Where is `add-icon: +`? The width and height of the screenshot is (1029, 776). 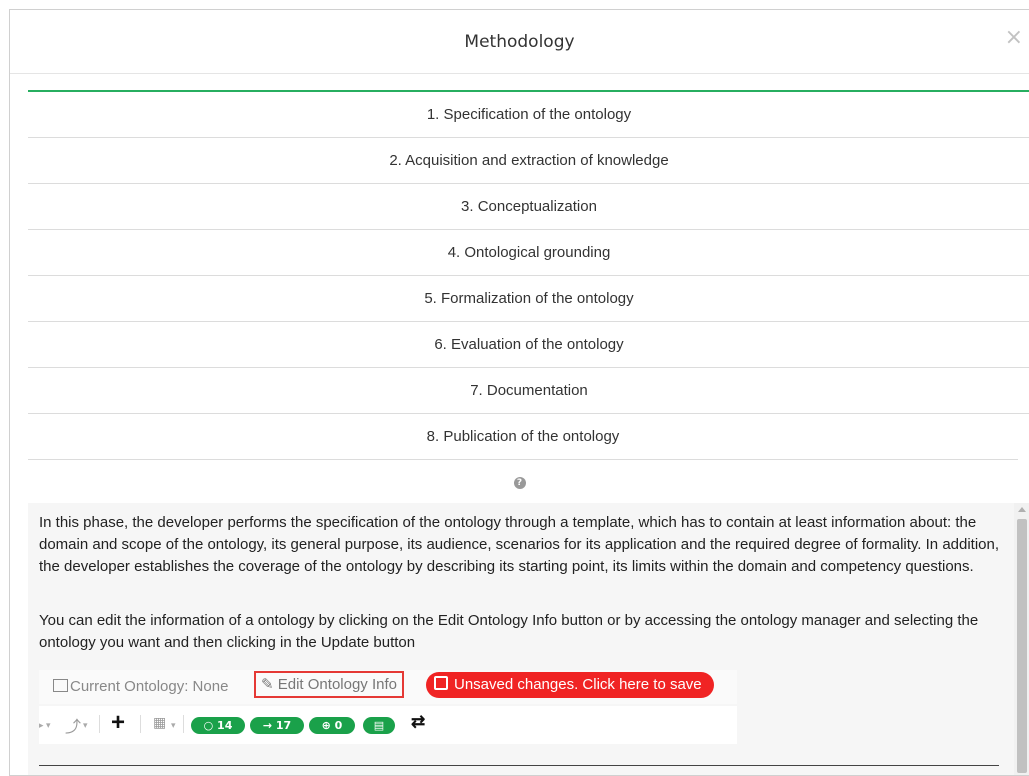
add-icon: + is located at coordinates (118, 723).